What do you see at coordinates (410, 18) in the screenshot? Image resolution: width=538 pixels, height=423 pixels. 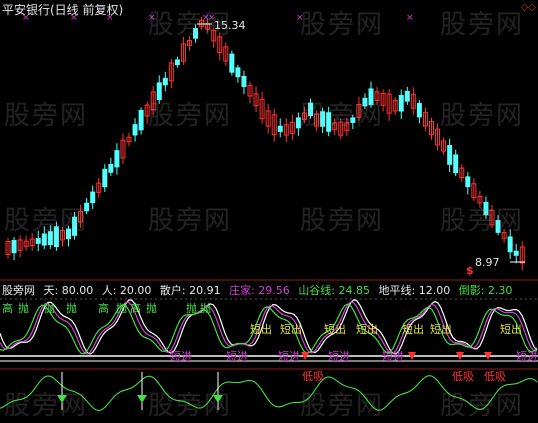 I see `cross-marker: ×` at bounding box center [410, 18].